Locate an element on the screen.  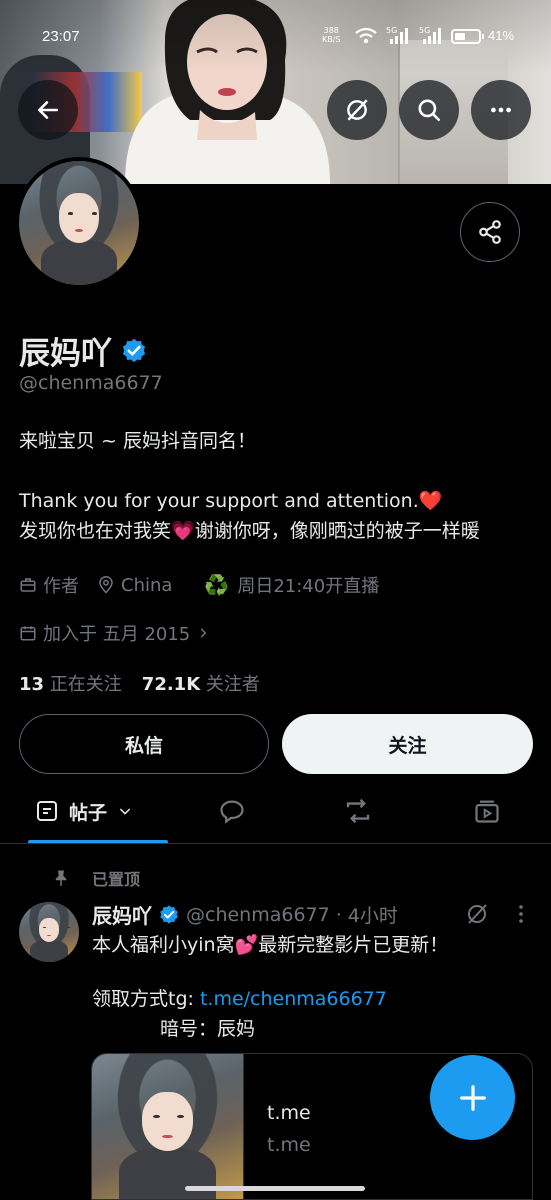
post-grok-icon is located at coordinates (477, 914).